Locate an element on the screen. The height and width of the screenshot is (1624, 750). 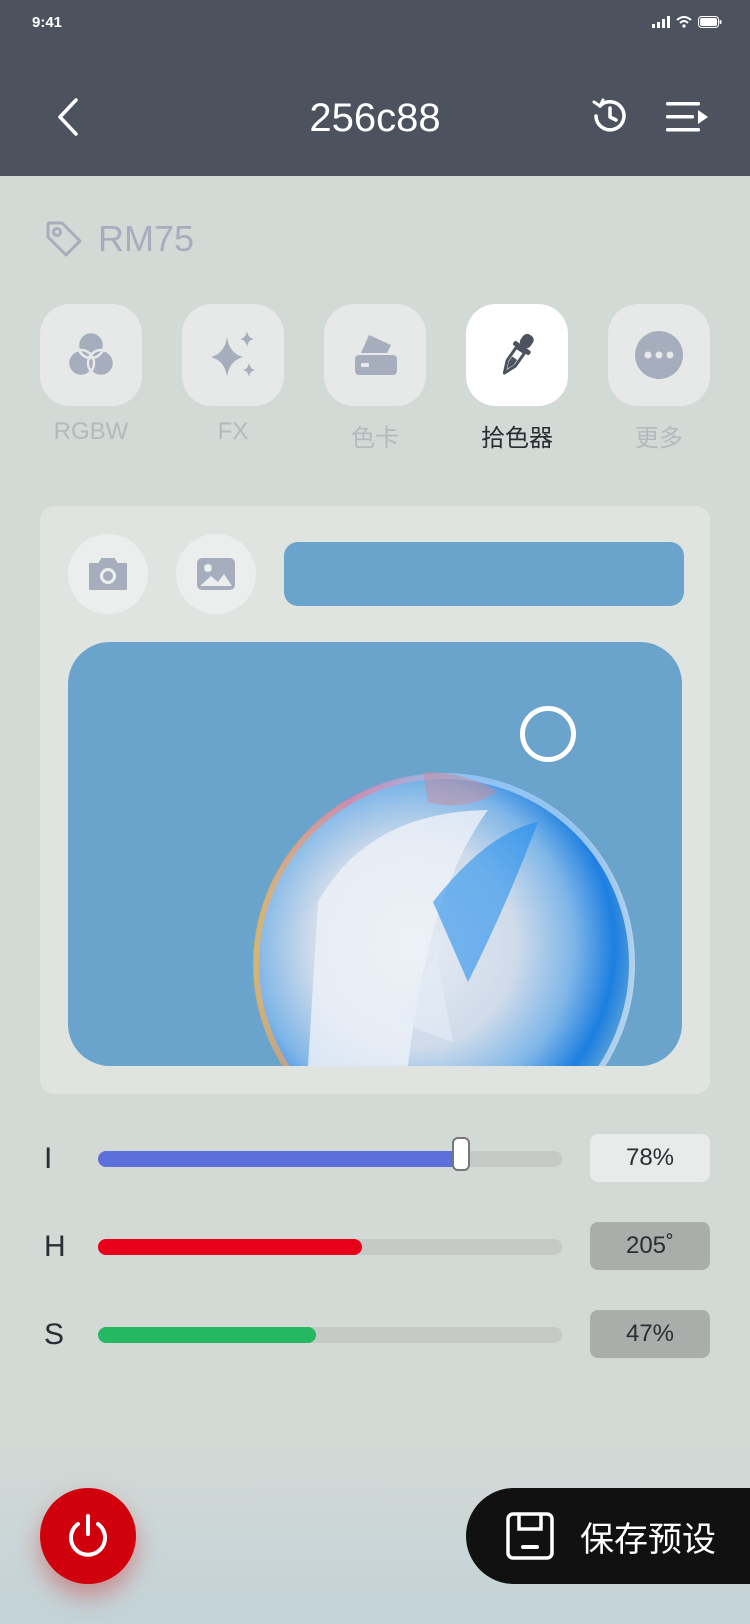
camera-icon is located at coordinates (108, 574).